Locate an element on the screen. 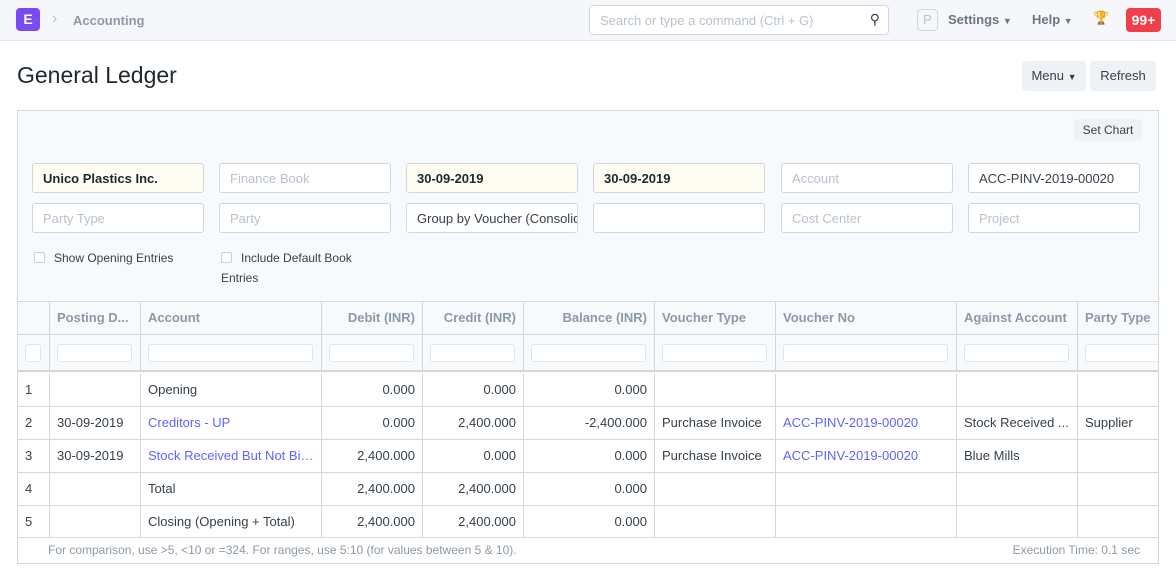 This screenshot has width=1176, height=587. table-cell: 3 is located at coordinates (34, 456).